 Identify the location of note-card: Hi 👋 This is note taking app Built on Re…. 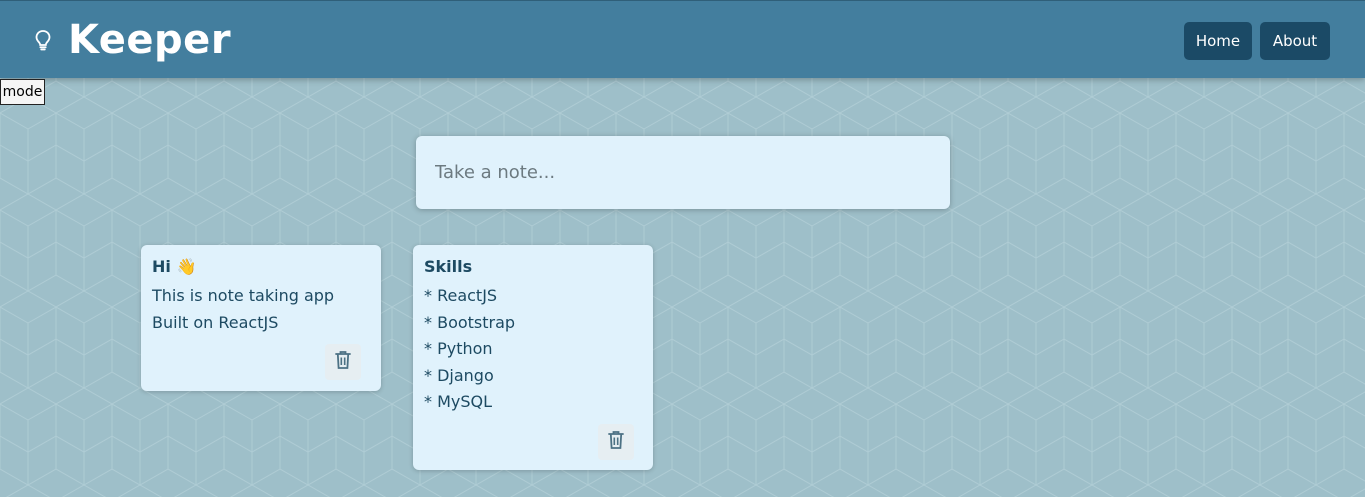
(261, 318).